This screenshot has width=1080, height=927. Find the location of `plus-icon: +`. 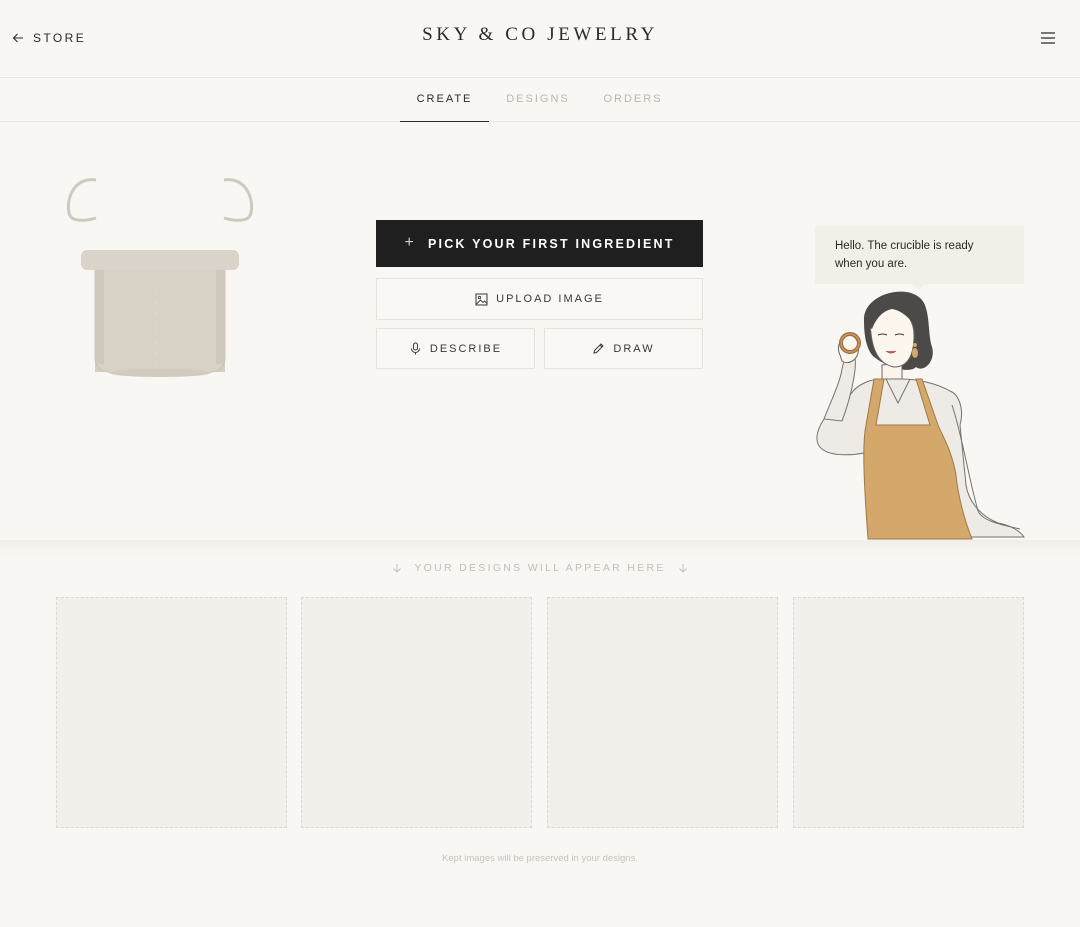

plus-icon: + is located at coordinates (410, 242).